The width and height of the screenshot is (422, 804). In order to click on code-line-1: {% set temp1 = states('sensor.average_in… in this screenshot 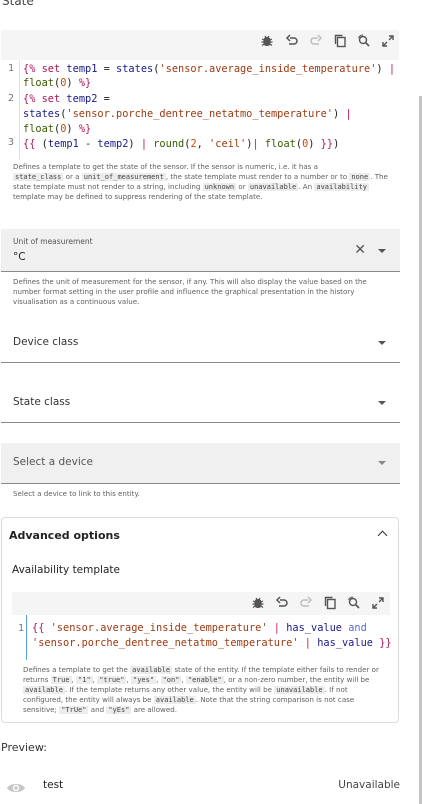, I will do `click(209, 69)`.